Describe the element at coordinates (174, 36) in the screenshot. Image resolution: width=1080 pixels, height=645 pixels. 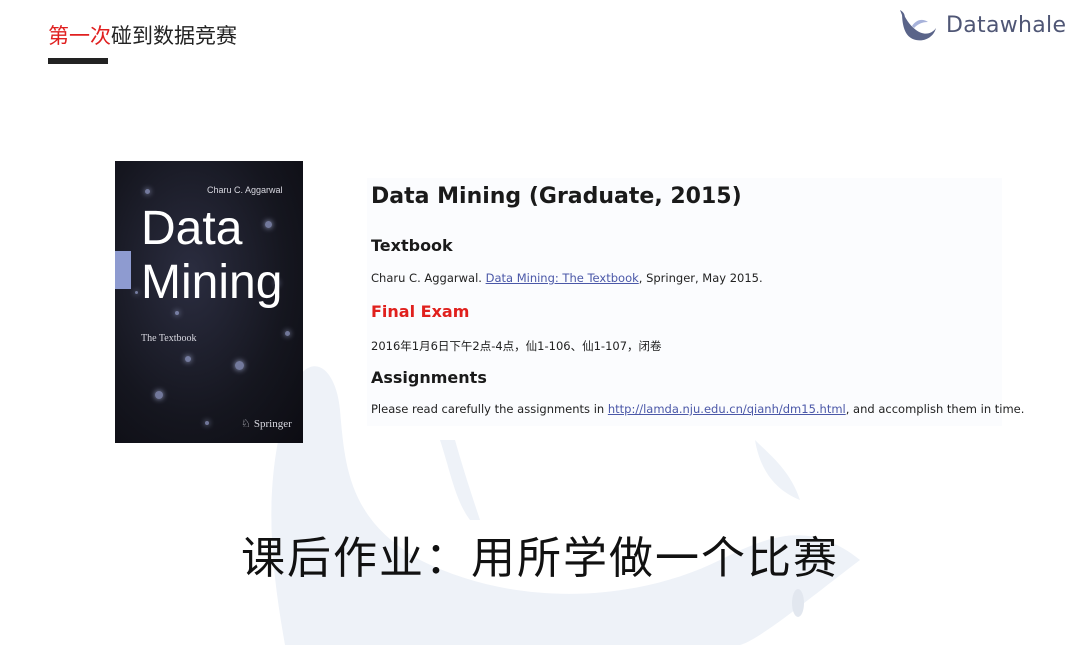
I see `page-title-rest: 碰到数据竞赛` at that location.